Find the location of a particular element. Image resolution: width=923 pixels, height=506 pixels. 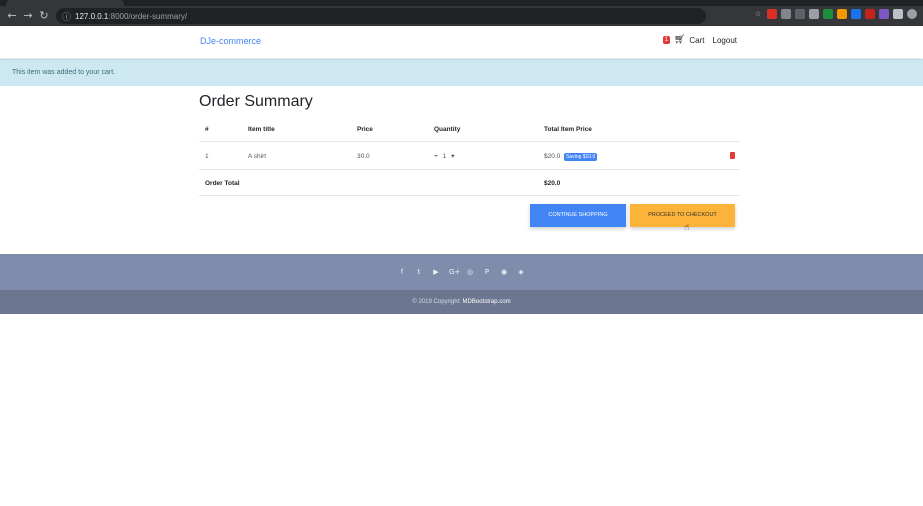

facebook-icon: f is located at coordinates (402, 272).